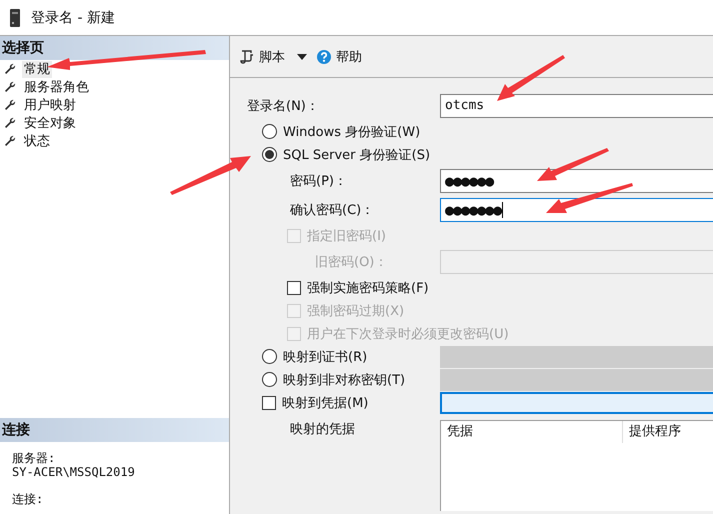 This screenshot has height=514, width=713. What do you see at coordinates (50, 123) in the screenshot?
I see `sidebar-item: 安全对象` at bounding box center [50, 123].